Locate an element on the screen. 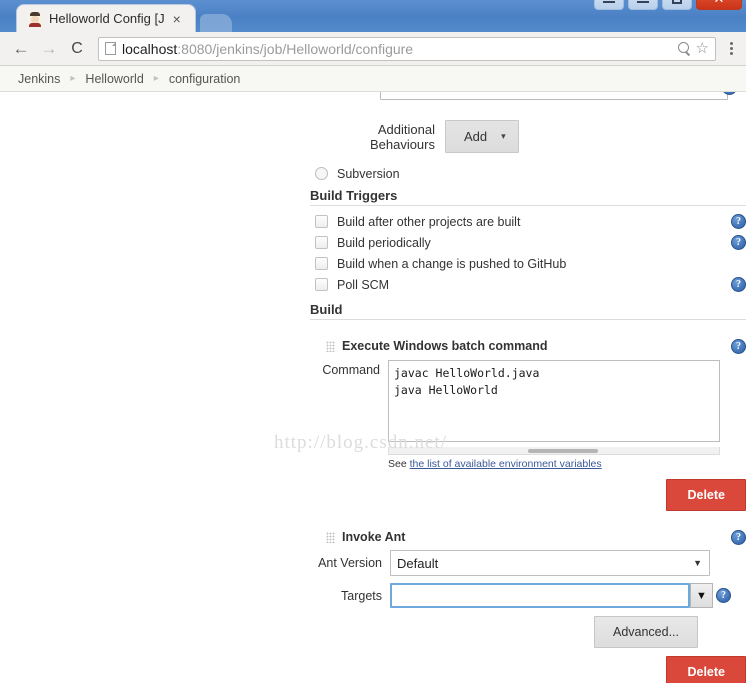 The width and height of the screenshot is (746, 683). ant-version-select: Default is located at coordinates (550, 563).